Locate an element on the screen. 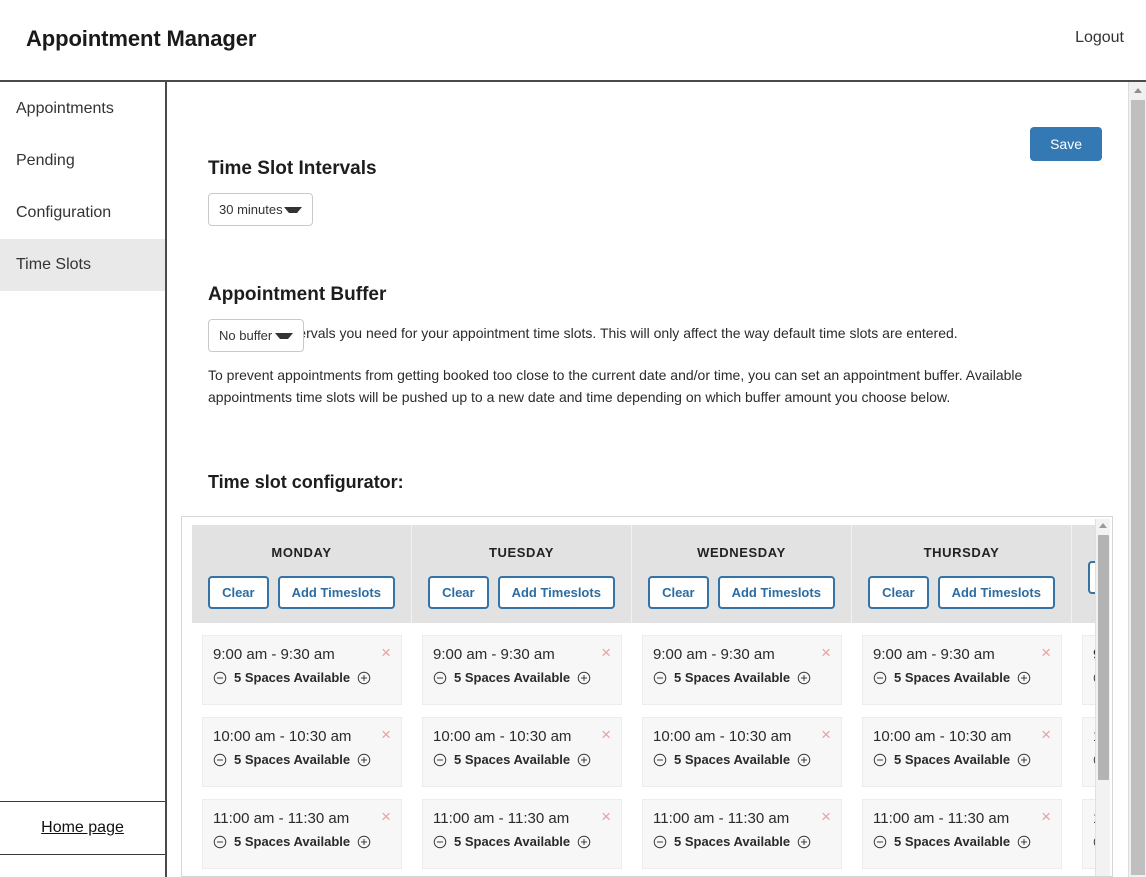  chevron-down-icon is located at coordinates (284, 335).